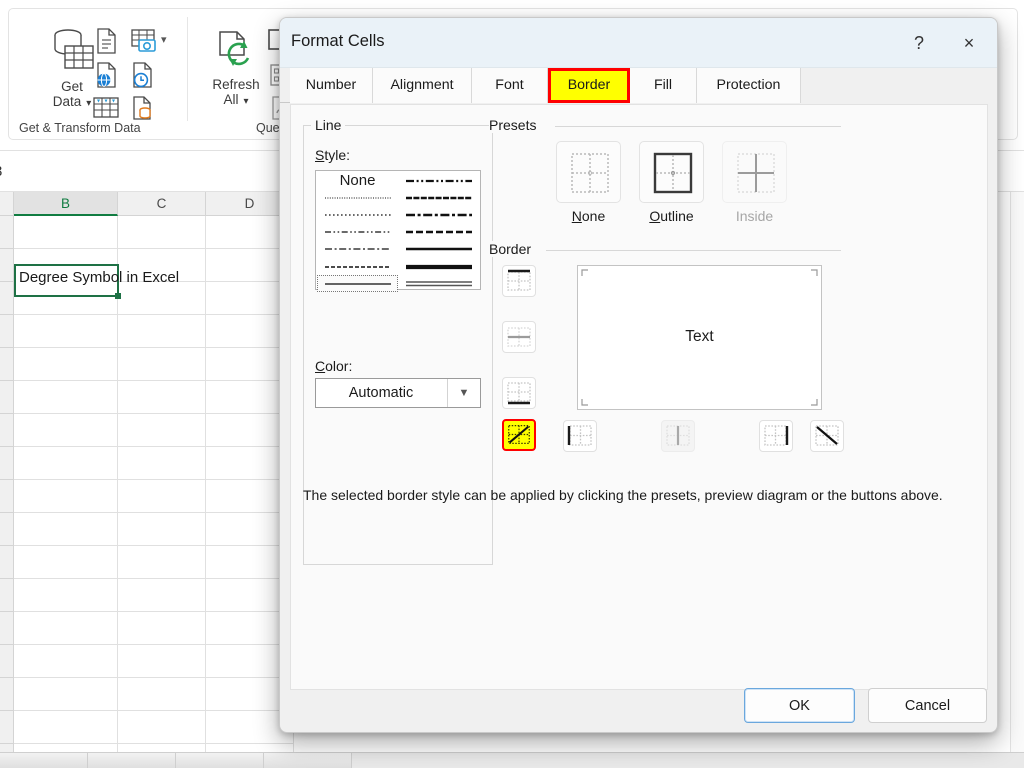 This screenshot has width=1024, height=768. Describe the element at coordinates (519, 337) in the screenshot. I see `border-horizontal-inside-button` at that location.